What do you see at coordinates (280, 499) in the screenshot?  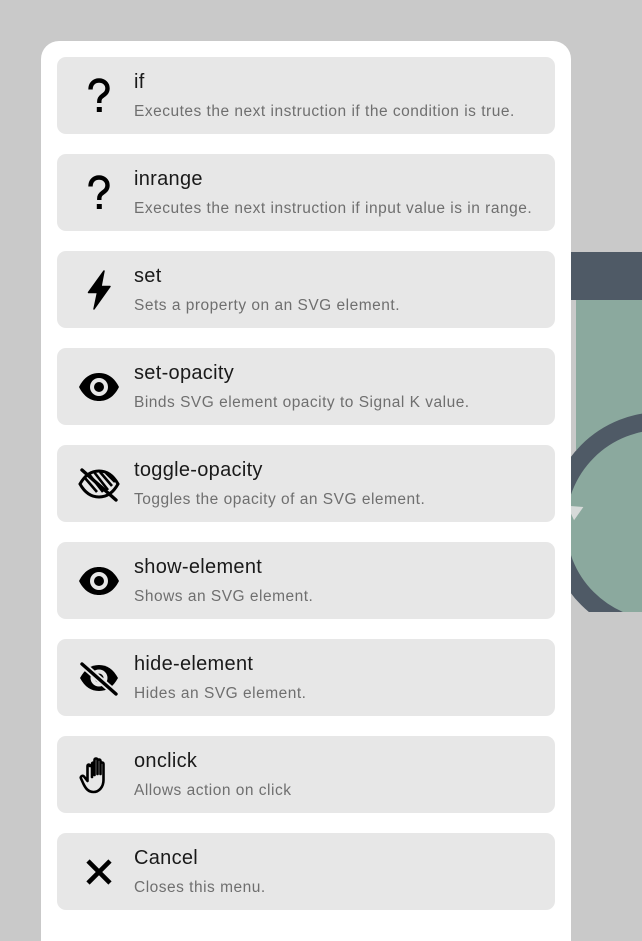 I see `menu-item-description: Toggles the opacity of an SVG element.` at bounding box center [280, 499].